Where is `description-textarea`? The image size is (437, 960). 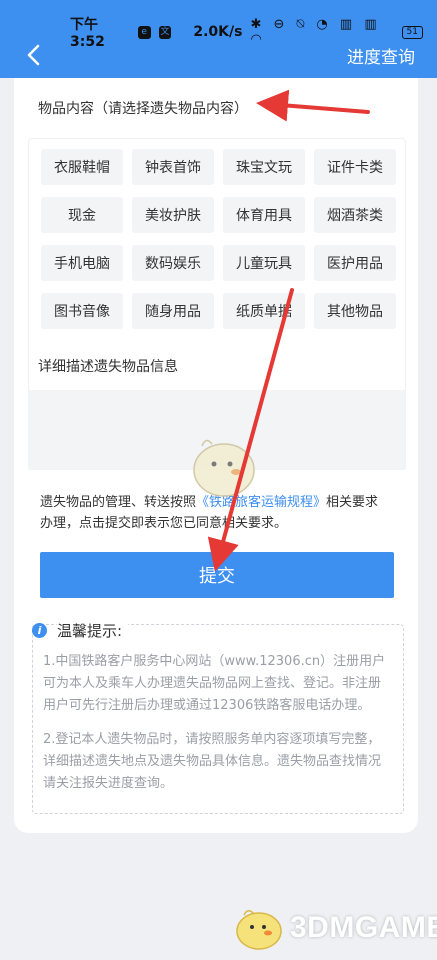
description-textarea is located at coordinates (217, 430).